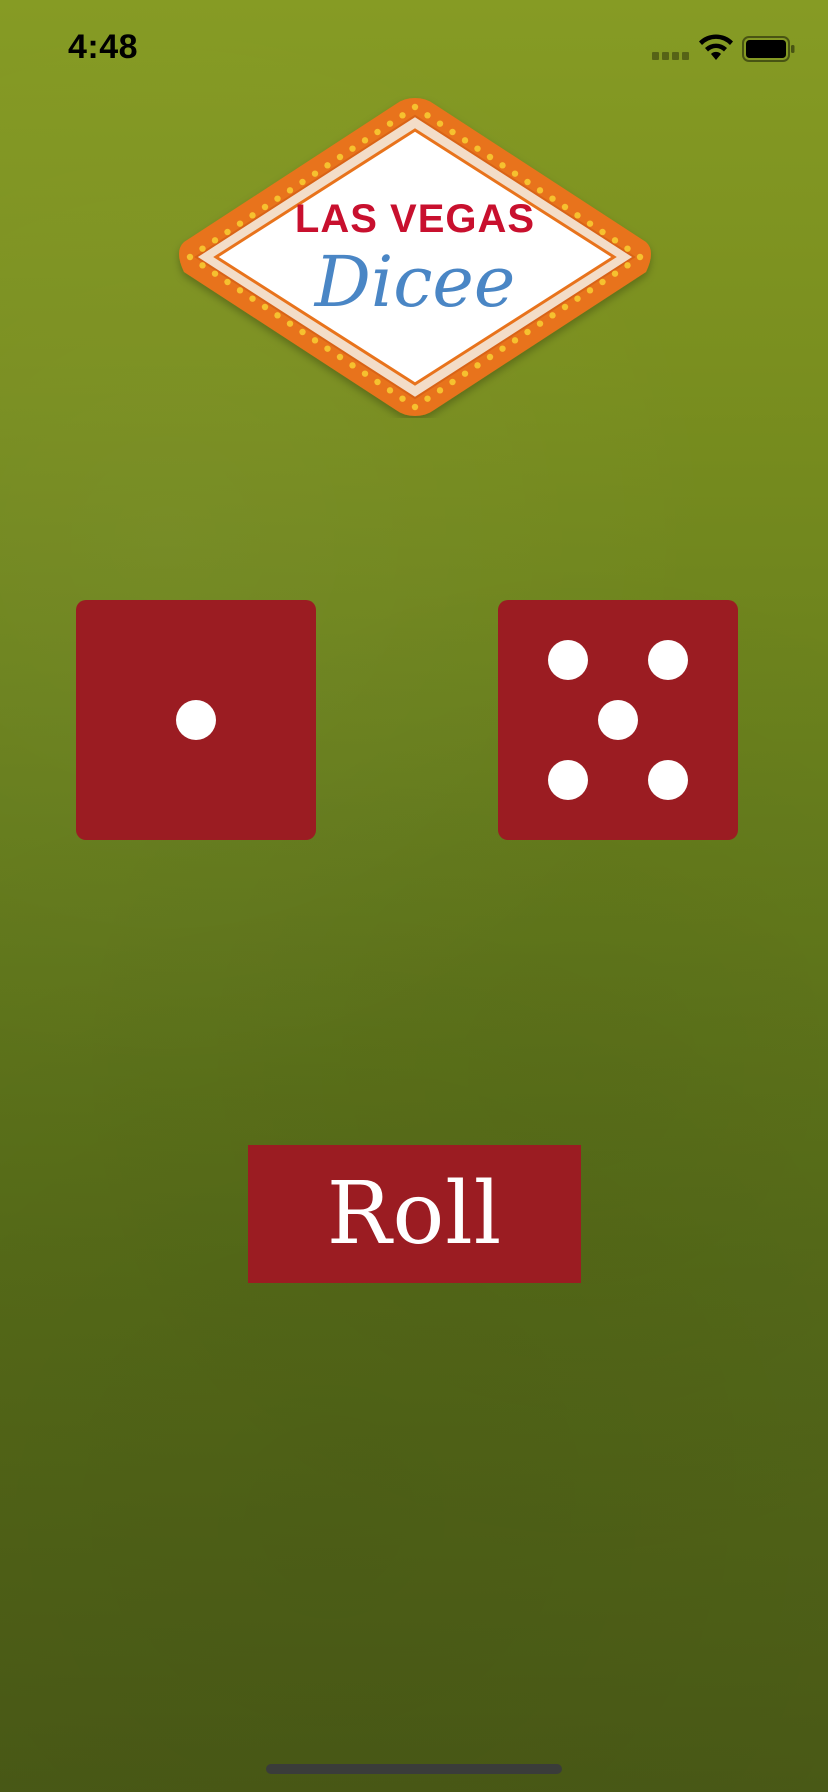  Describe the element at coordinates (716, 47) in the screenshot. I see `wifi-icon` at that location.